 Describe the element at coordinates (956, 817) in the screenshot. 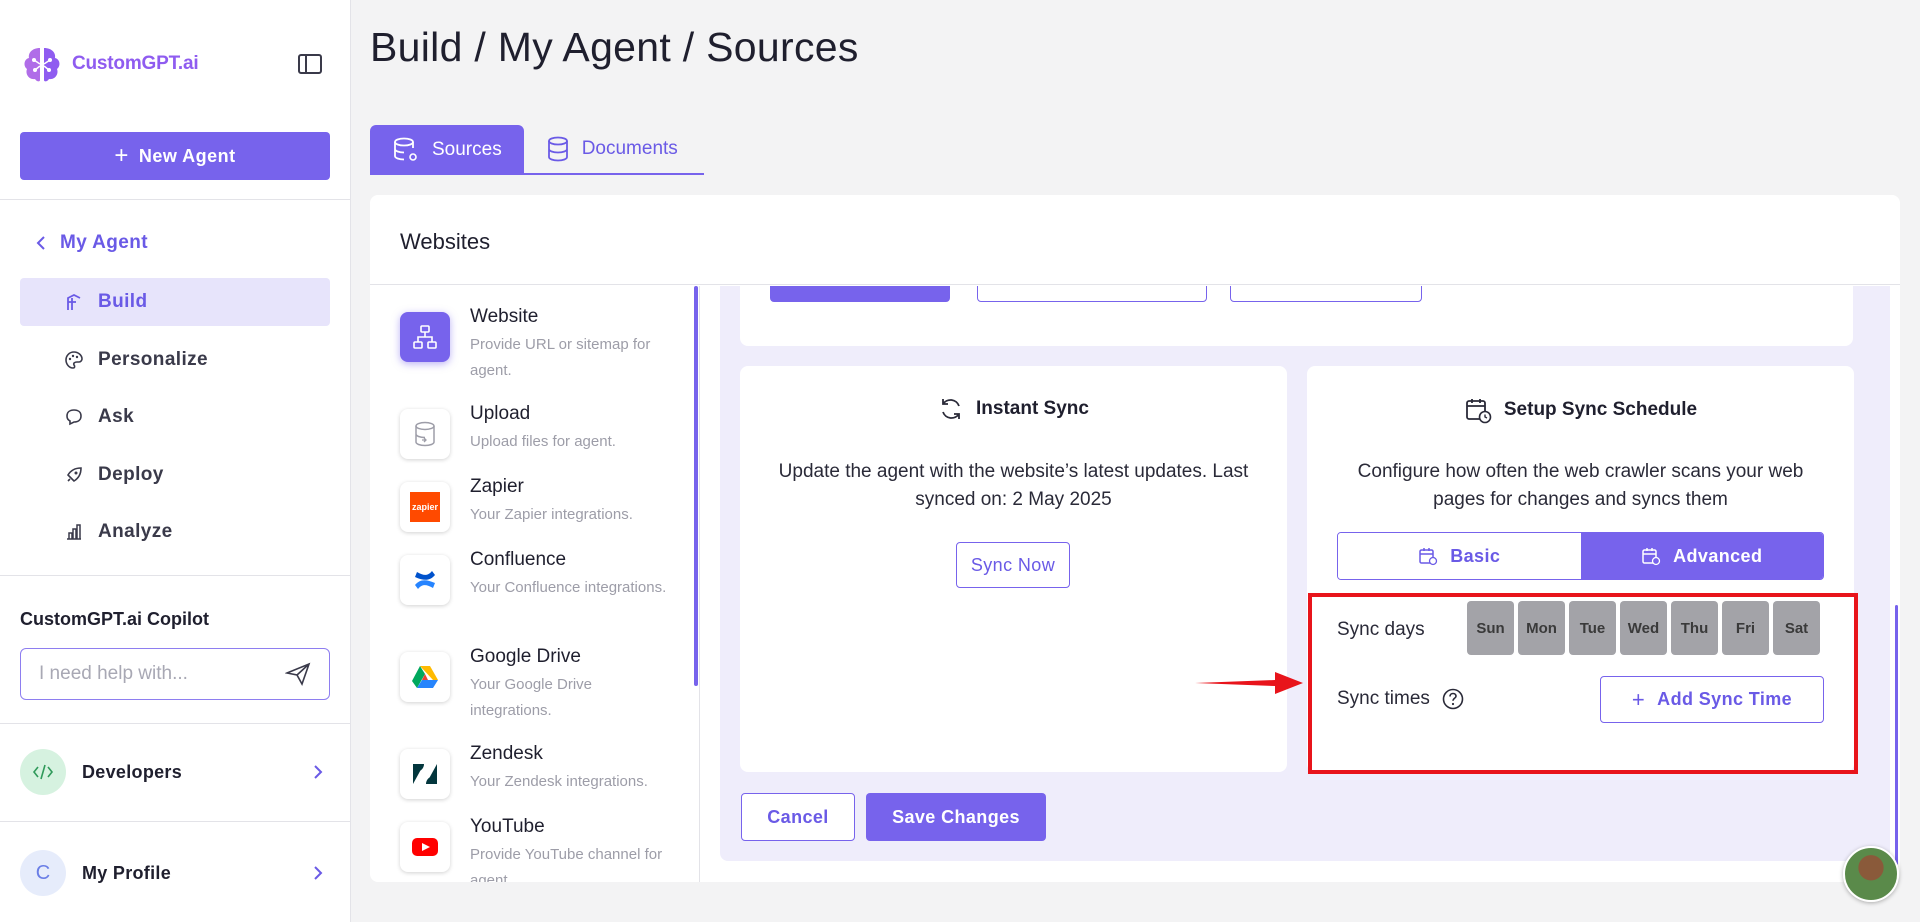

I see `save-changes-button: Save Changes` at that location.